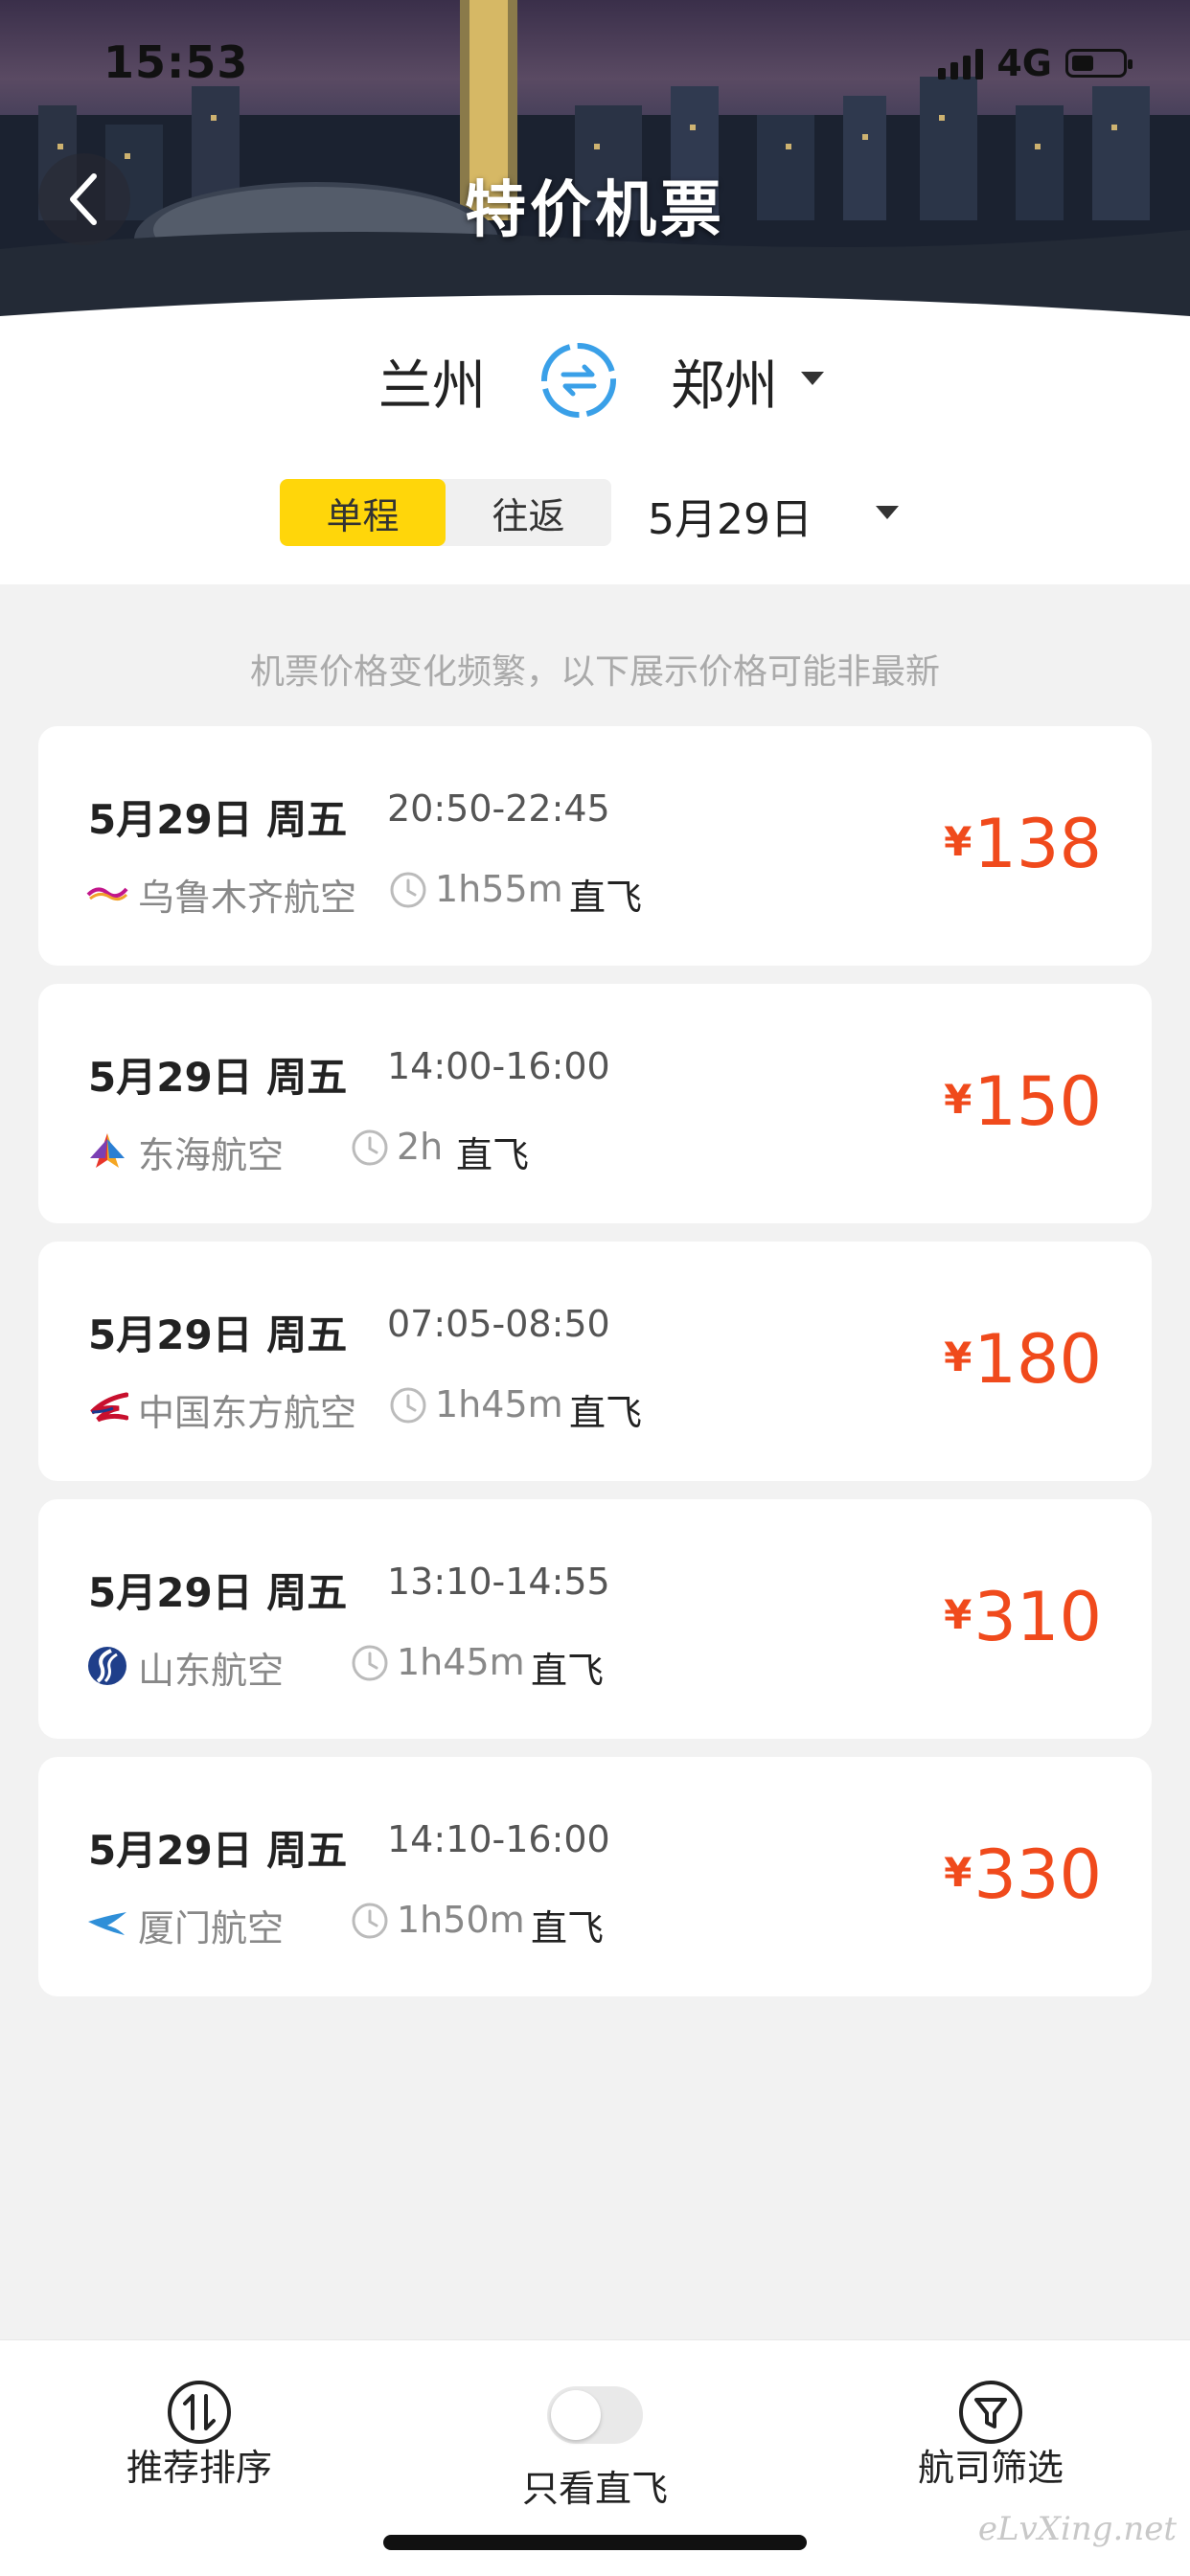 The height and width of the screenshot is (2576, 1190). What do you see at coordinates (421, 1147) in the screenshot?
I see `flight-duration: 2h` at bounding box center [421, 1147].